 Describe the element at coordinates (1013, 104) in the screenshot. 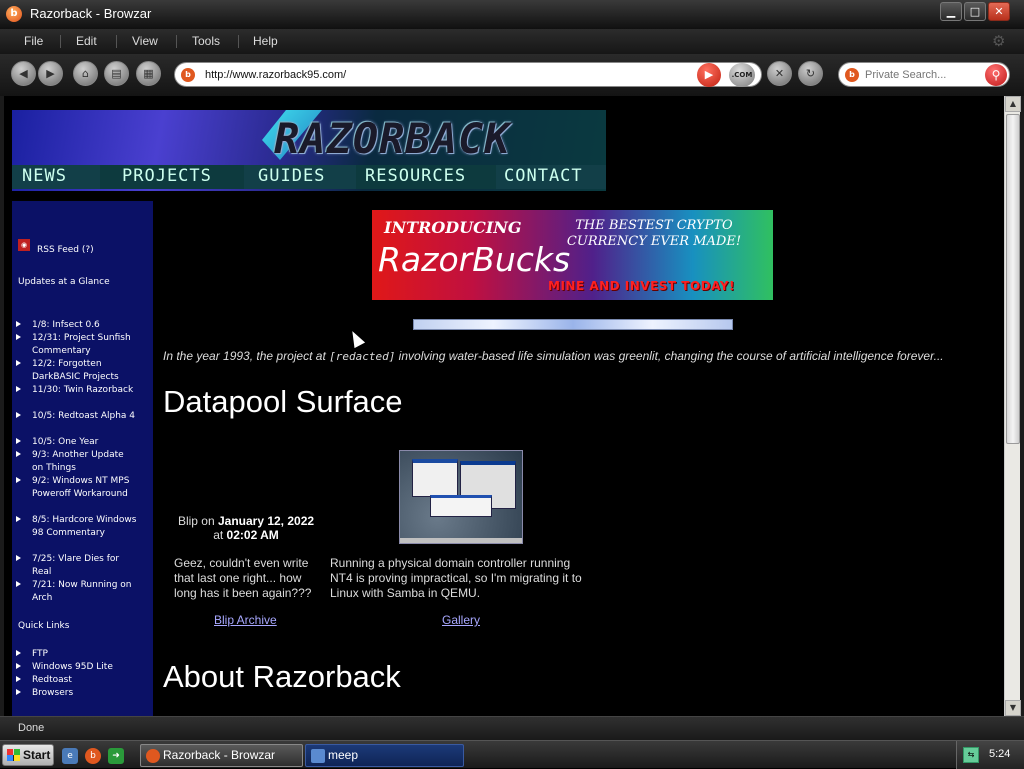

I see `scroll-up-arrow-icon: ▲` at that location.